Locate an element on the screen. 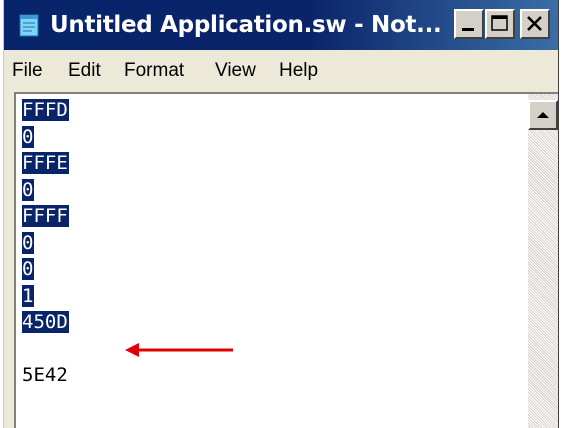 The width and height of the screenshot is (563, 428). maximize-icon is located at coordinates (499, 23).